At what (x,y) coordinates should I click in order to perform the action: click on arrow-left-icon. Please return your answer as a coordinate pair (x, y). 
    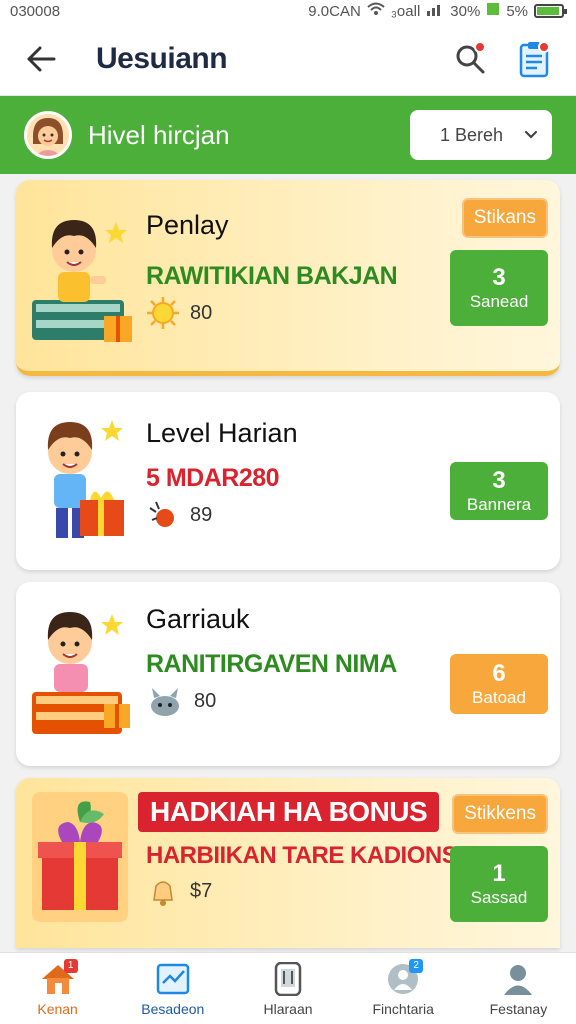
    Looking at the image, I should click on (41, 58).